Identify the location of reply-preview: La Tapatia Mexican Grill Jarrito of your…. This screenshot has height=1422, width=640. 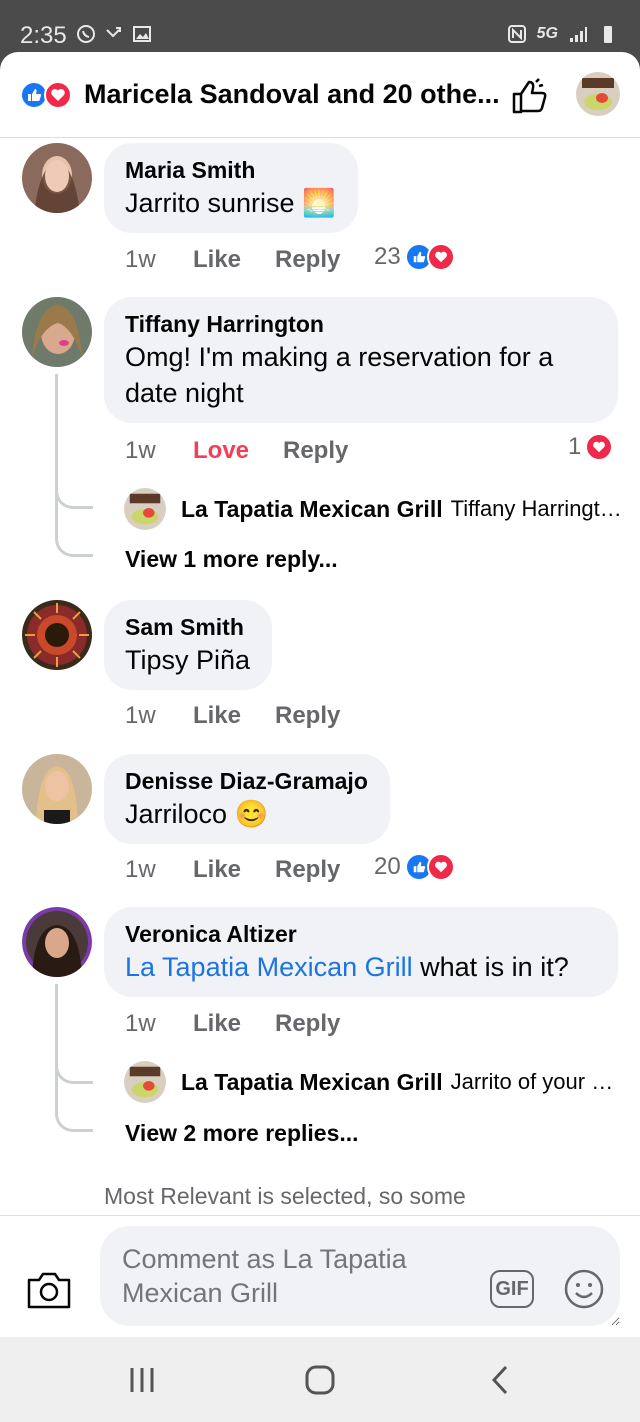
(374, 1082).